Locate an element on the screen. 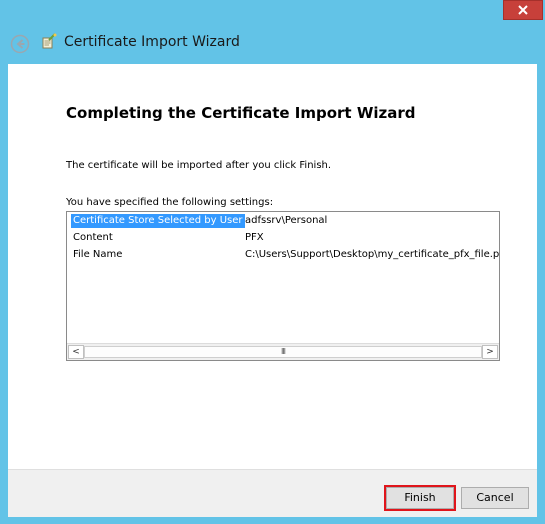 This screenshot has height=524, width=545. page-heading: Completing the Certificate Import Wizard is located at coordinates (241, 113).